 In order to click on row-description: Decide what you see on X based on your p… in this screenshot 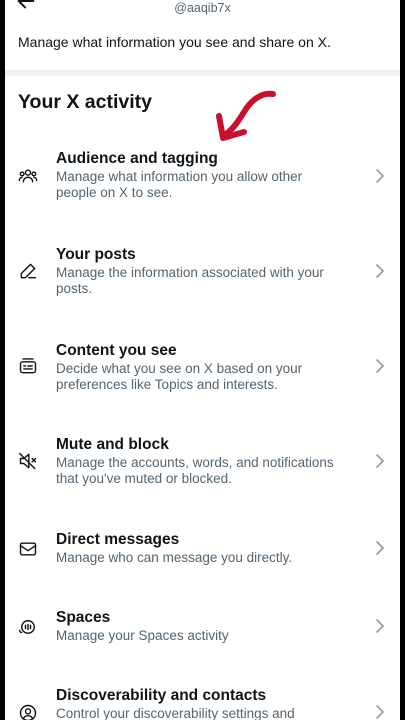, I will do `click(179, 376)`.